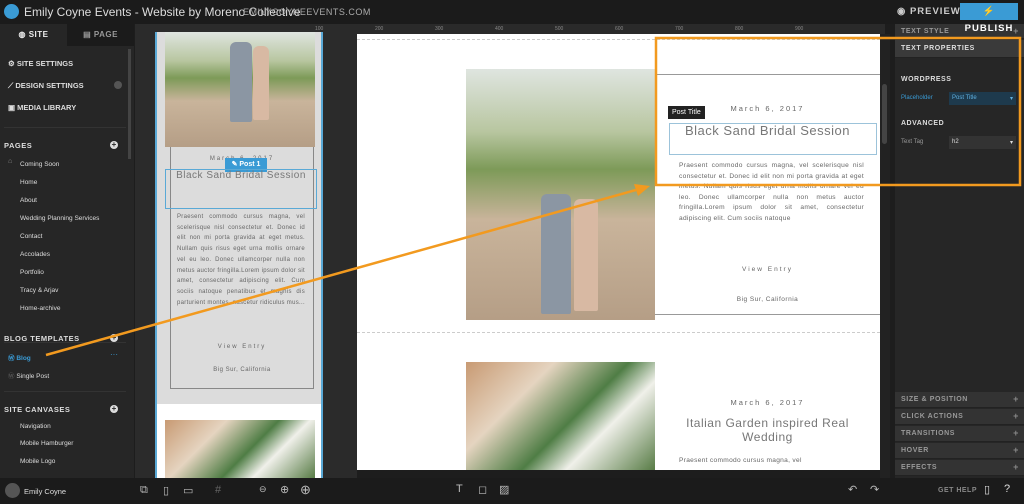 The image size is (1024, 504). Describe the element at coordinates (100, 35) in the screenshot. I see `tab-page: ▤ PAGE` at that location.